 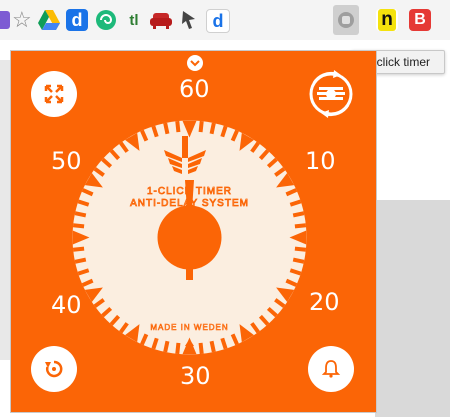 What do you see at coordinates (324, 302) in the screenshot?
I see `dial-number-20: 20` at bounding box center [324, 302].